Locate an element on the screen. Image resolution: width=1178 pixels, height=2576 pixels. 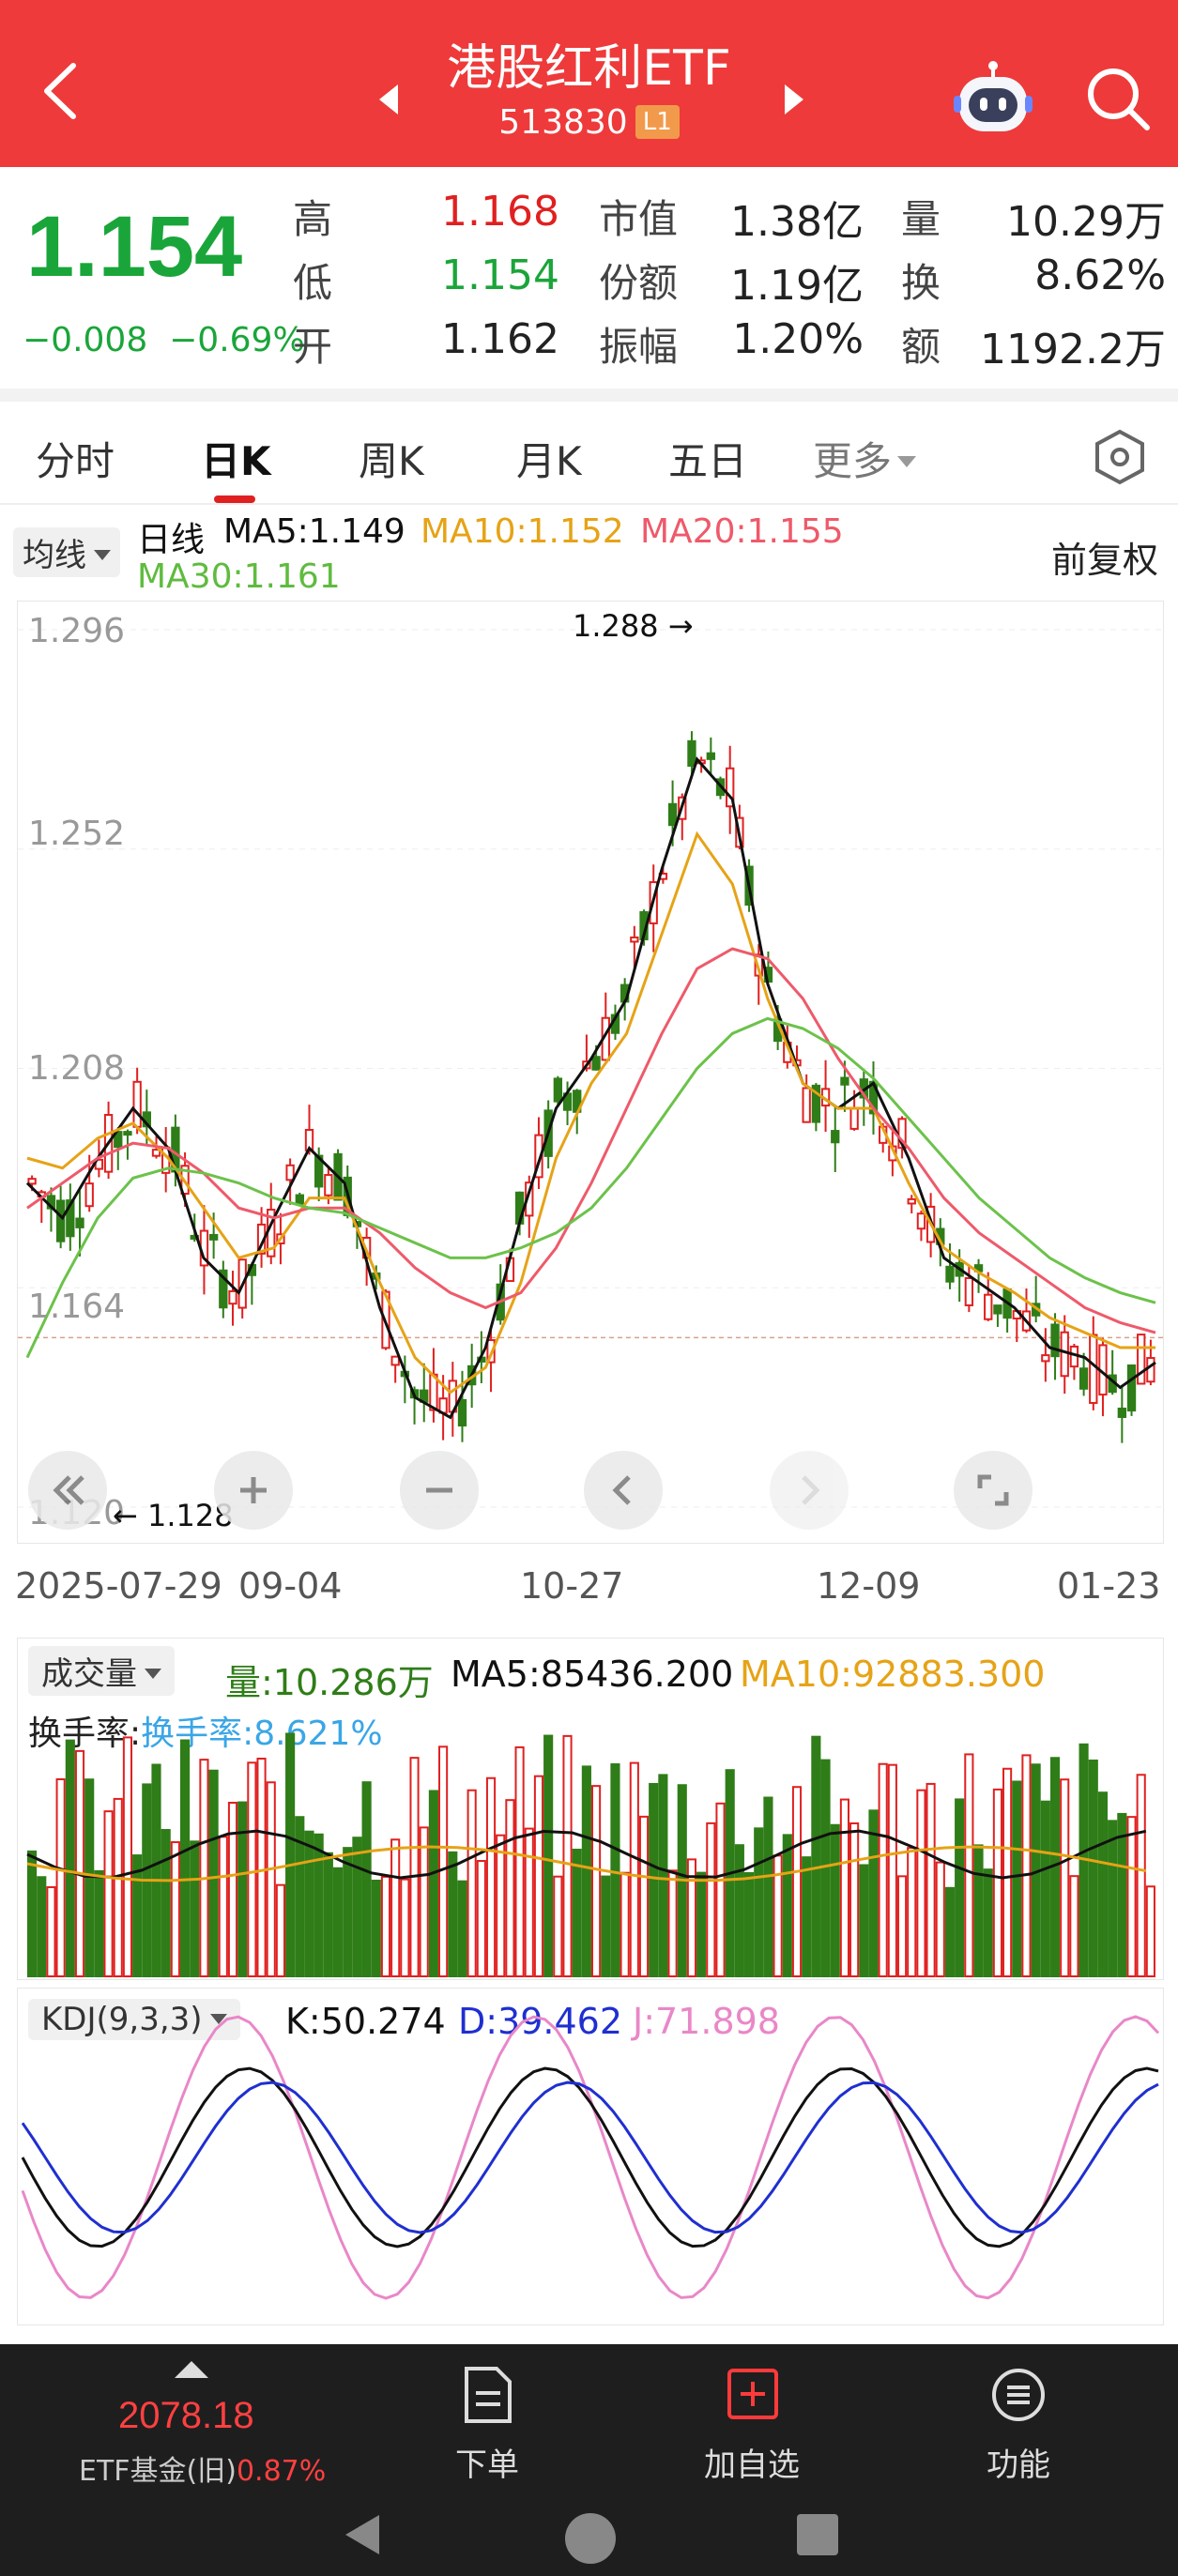
scroll-right-button is located at coordinates (809, 1490).